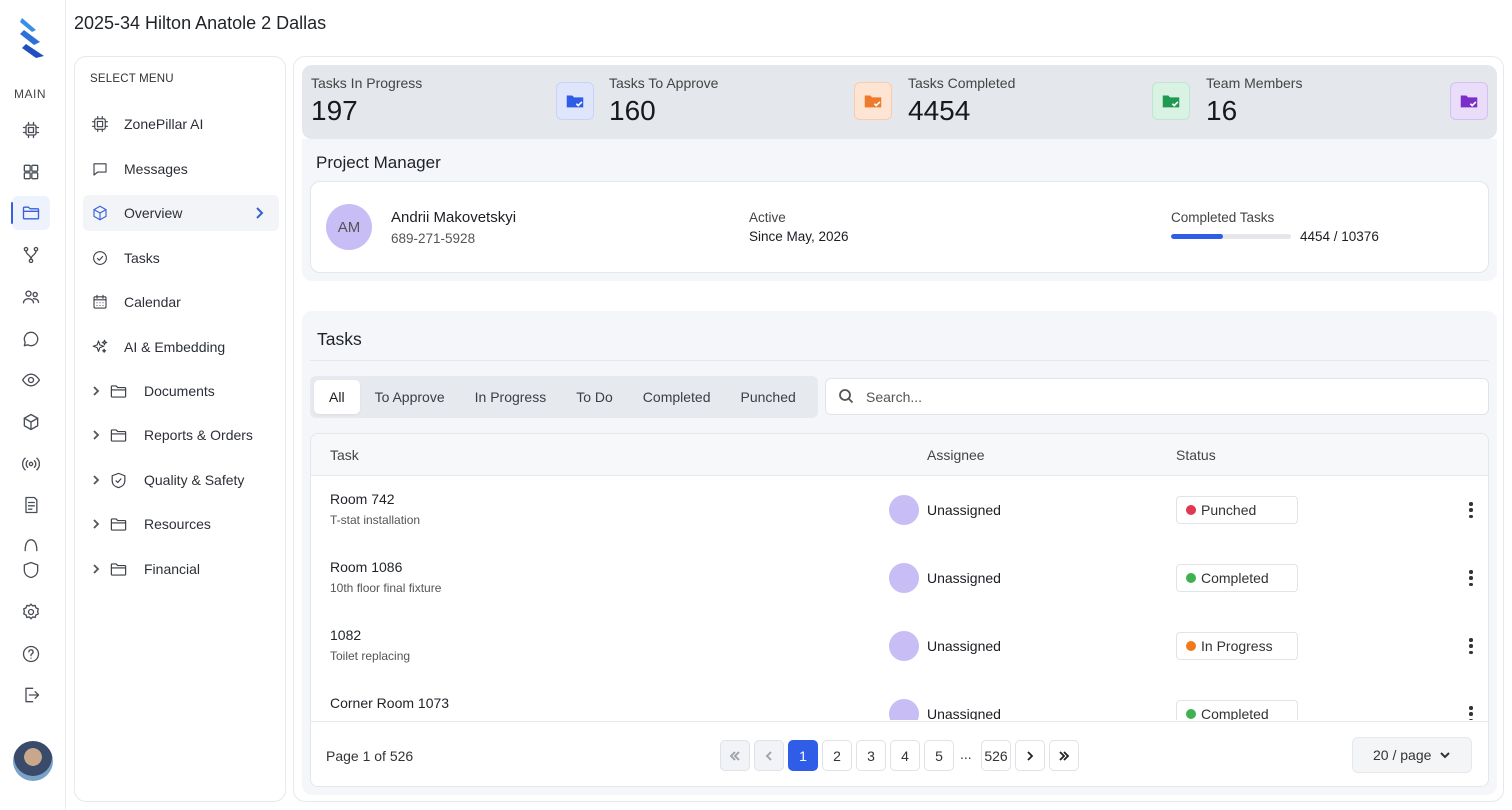  Describe the element at coordinates (871, 755) in the screenshot. I see `page-button-3: 3` at that location.